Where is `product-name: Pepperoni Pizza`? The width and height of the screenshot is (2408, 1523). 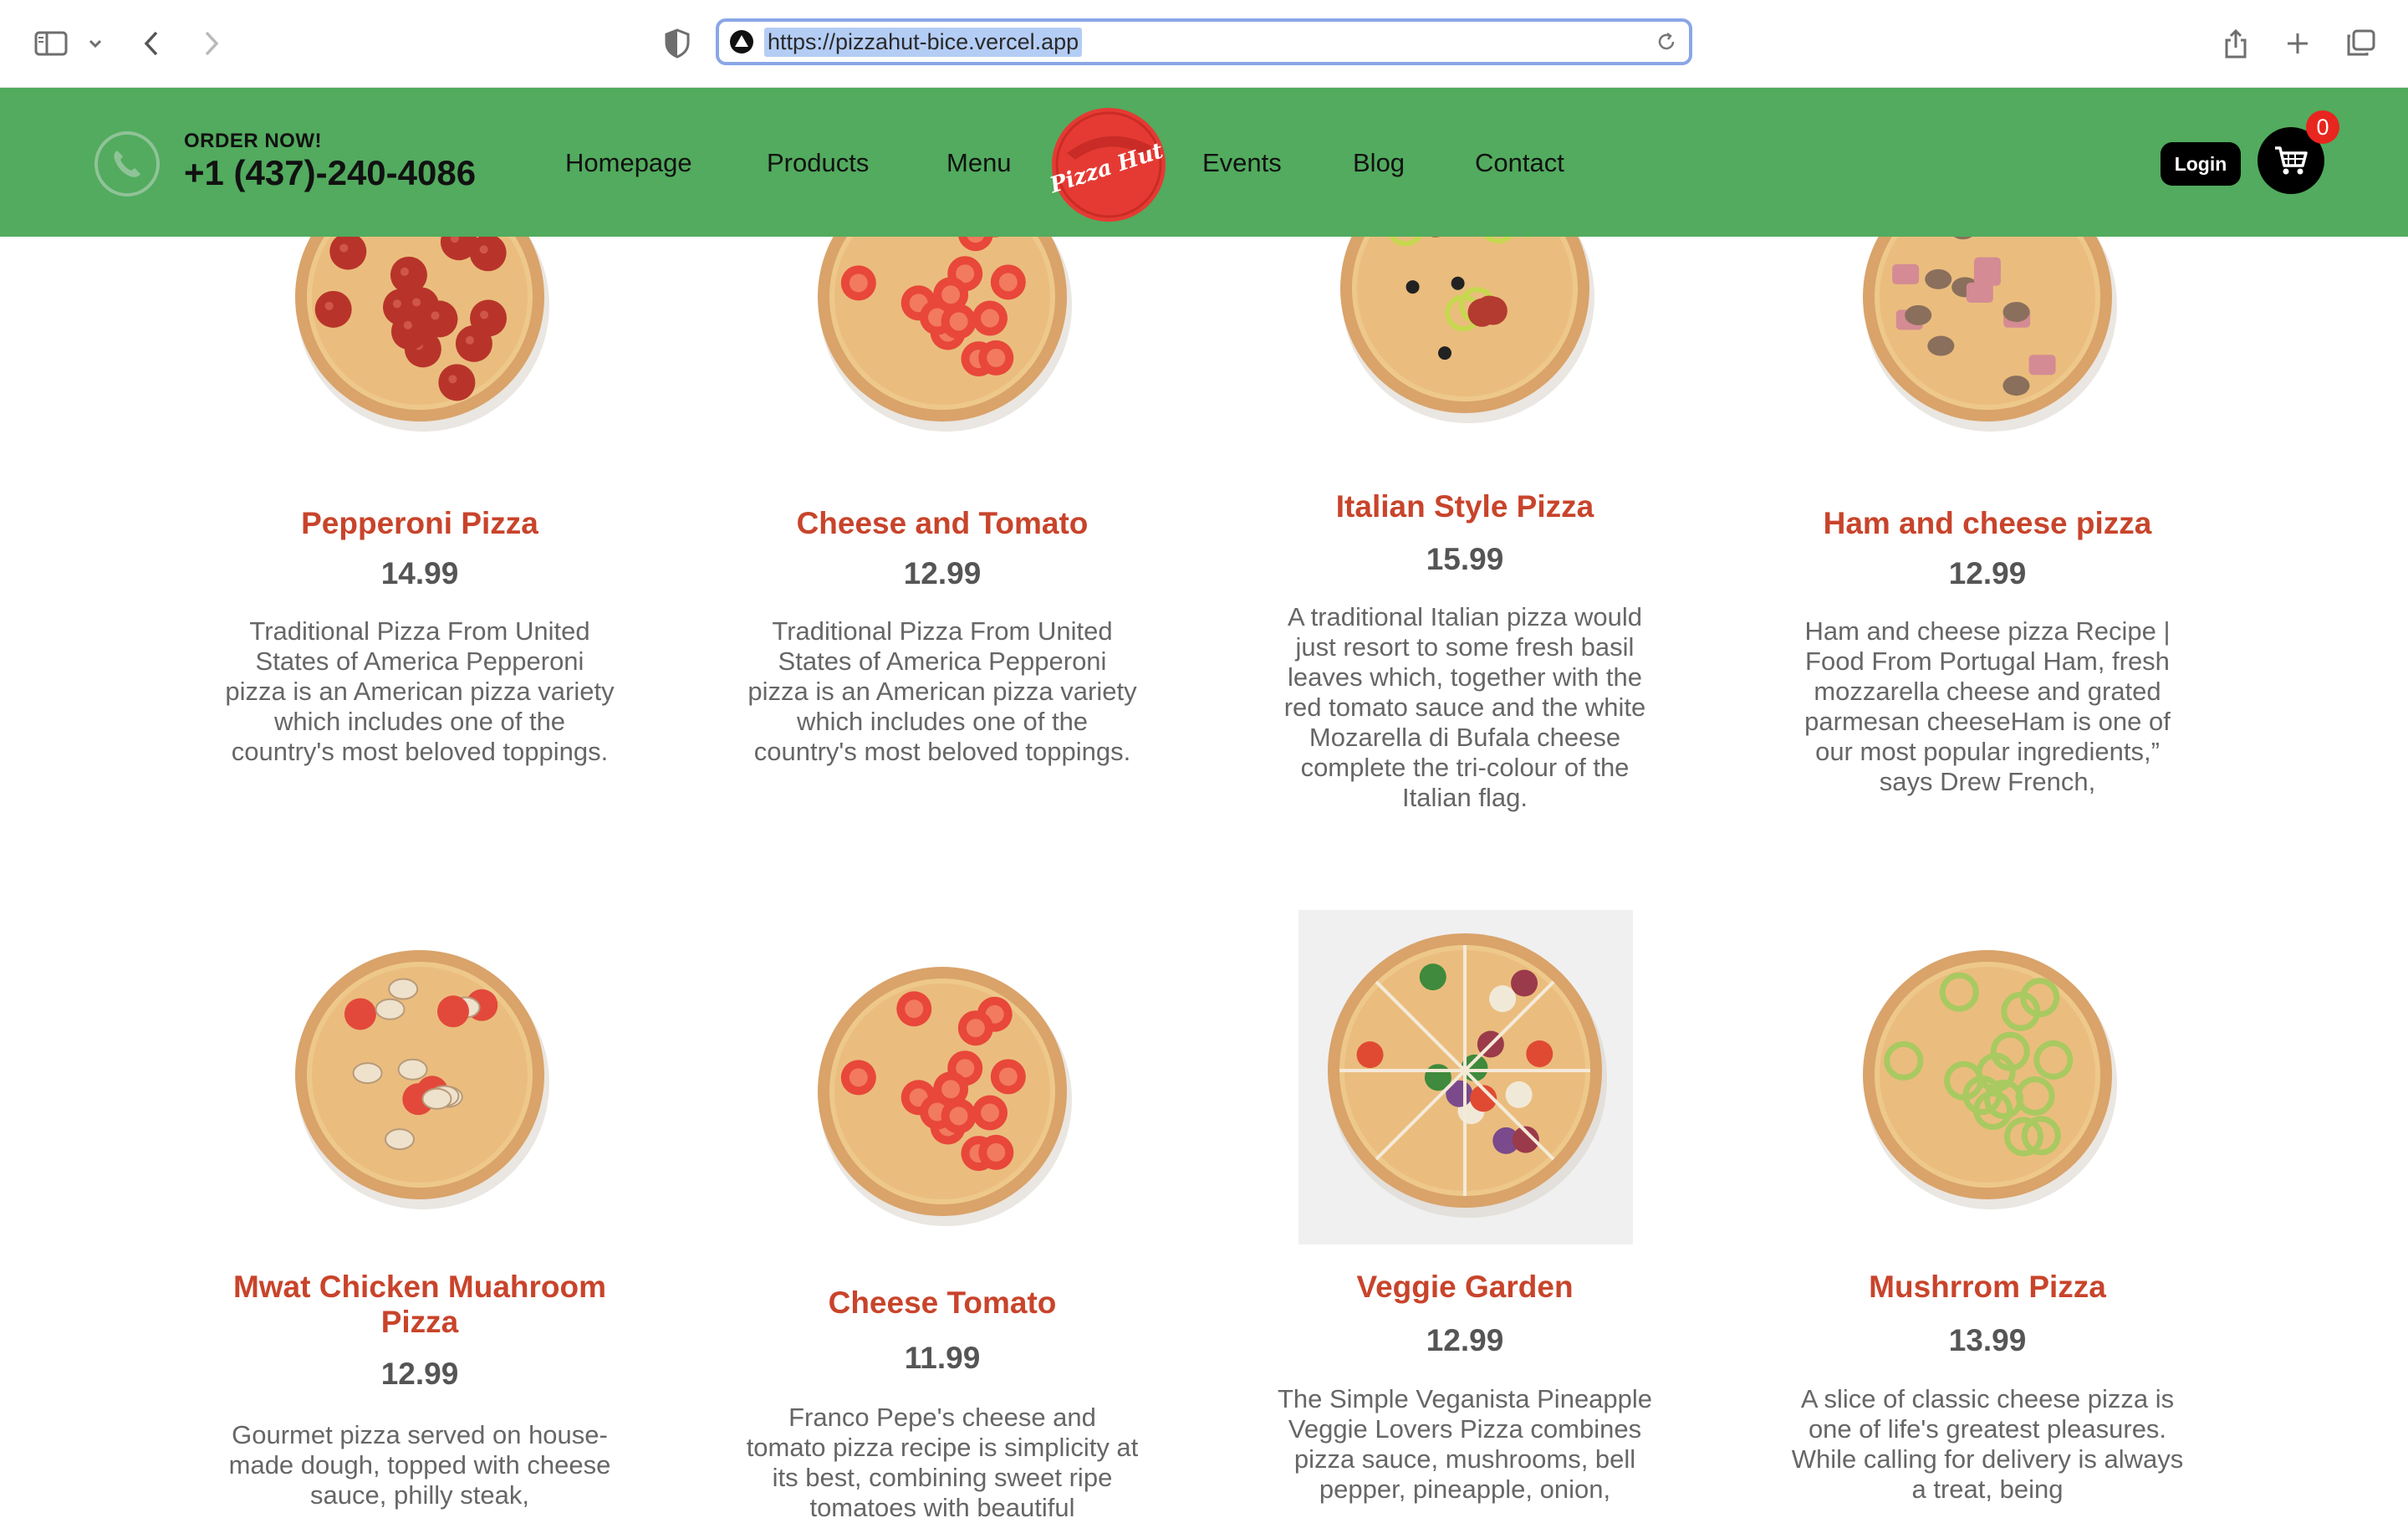
product-name: Pepperoni Pizza is located at coordinates (419, 523).